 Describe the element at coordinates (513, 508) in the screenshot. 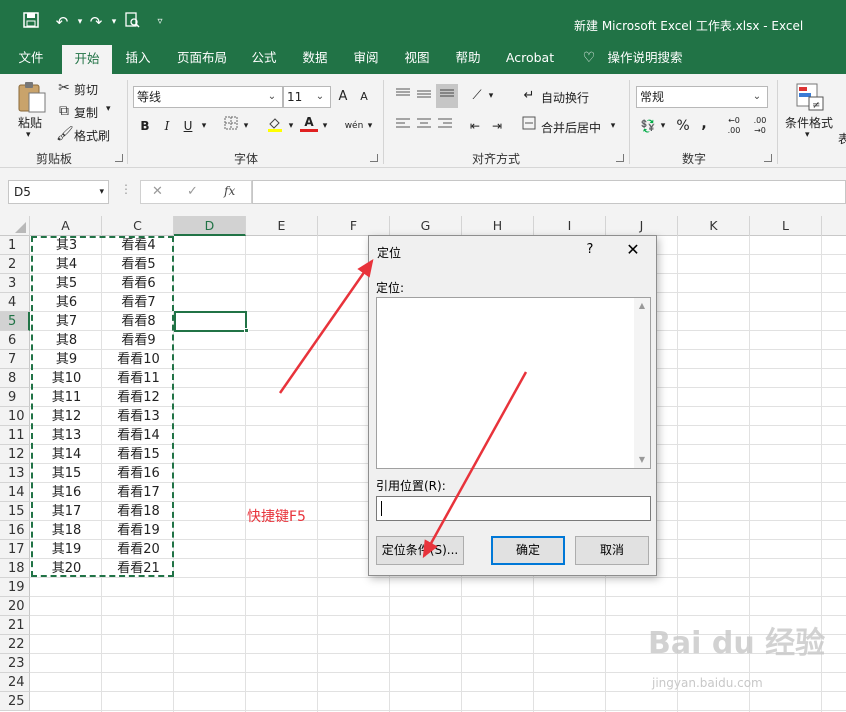

I see `reference-input` at that location.